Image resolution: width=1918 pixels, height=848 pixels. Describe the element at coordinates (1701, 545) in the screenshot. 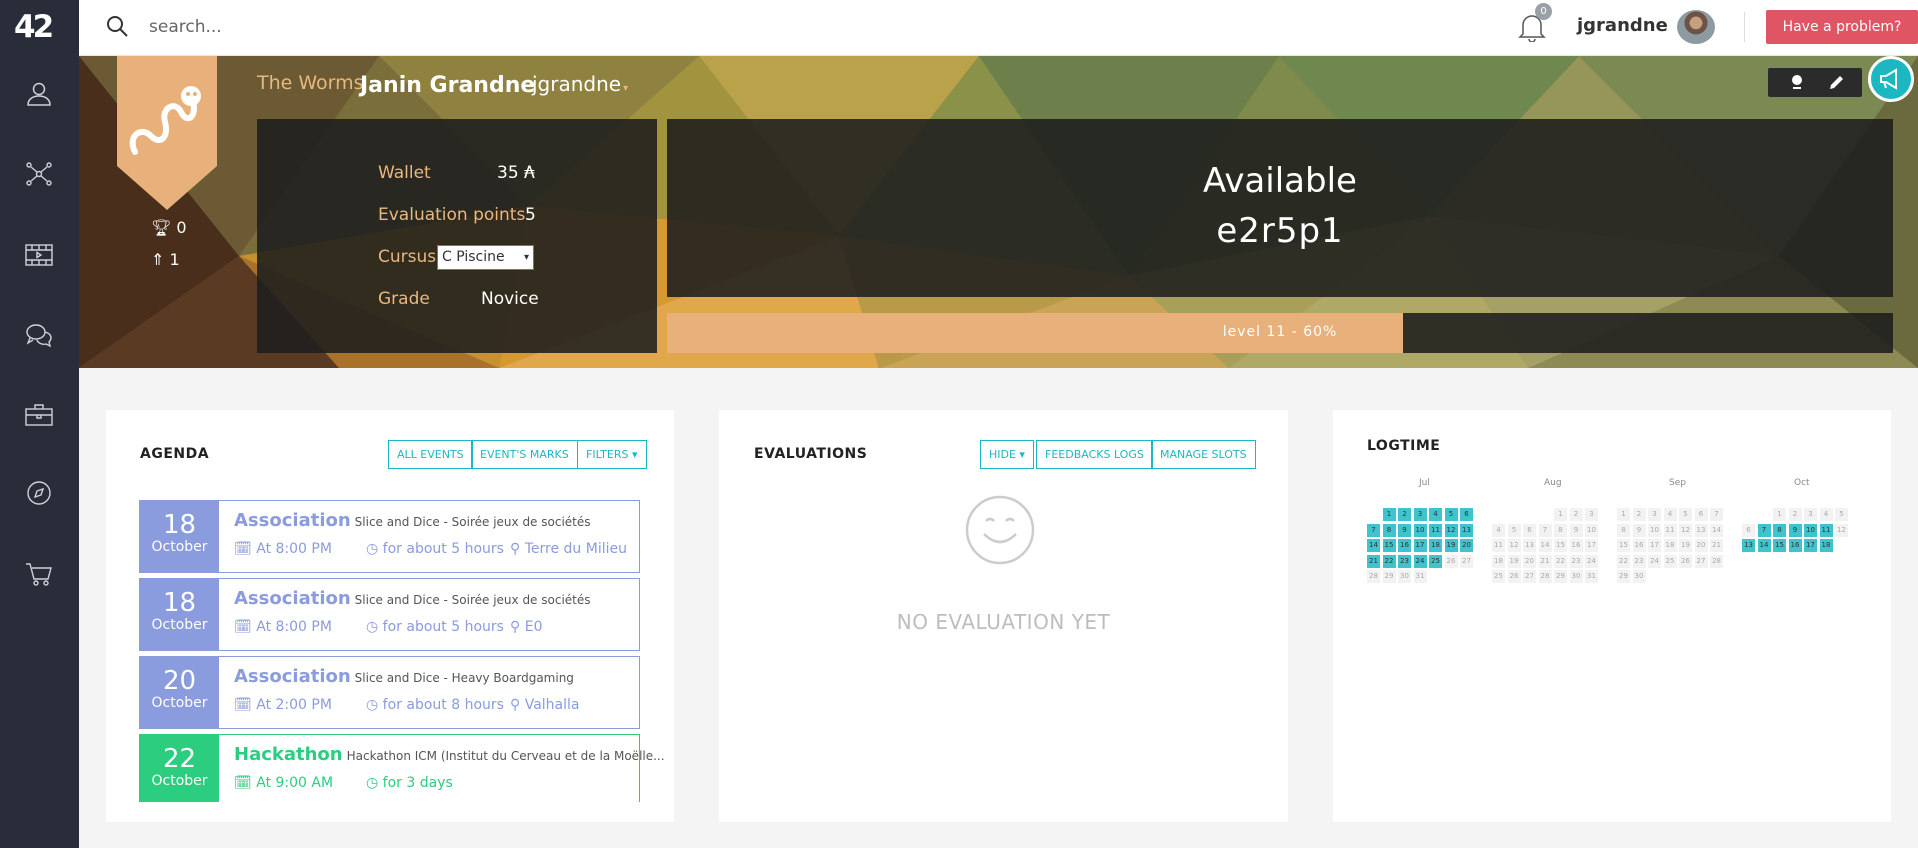

I see `logtime-day: 20` at that location.